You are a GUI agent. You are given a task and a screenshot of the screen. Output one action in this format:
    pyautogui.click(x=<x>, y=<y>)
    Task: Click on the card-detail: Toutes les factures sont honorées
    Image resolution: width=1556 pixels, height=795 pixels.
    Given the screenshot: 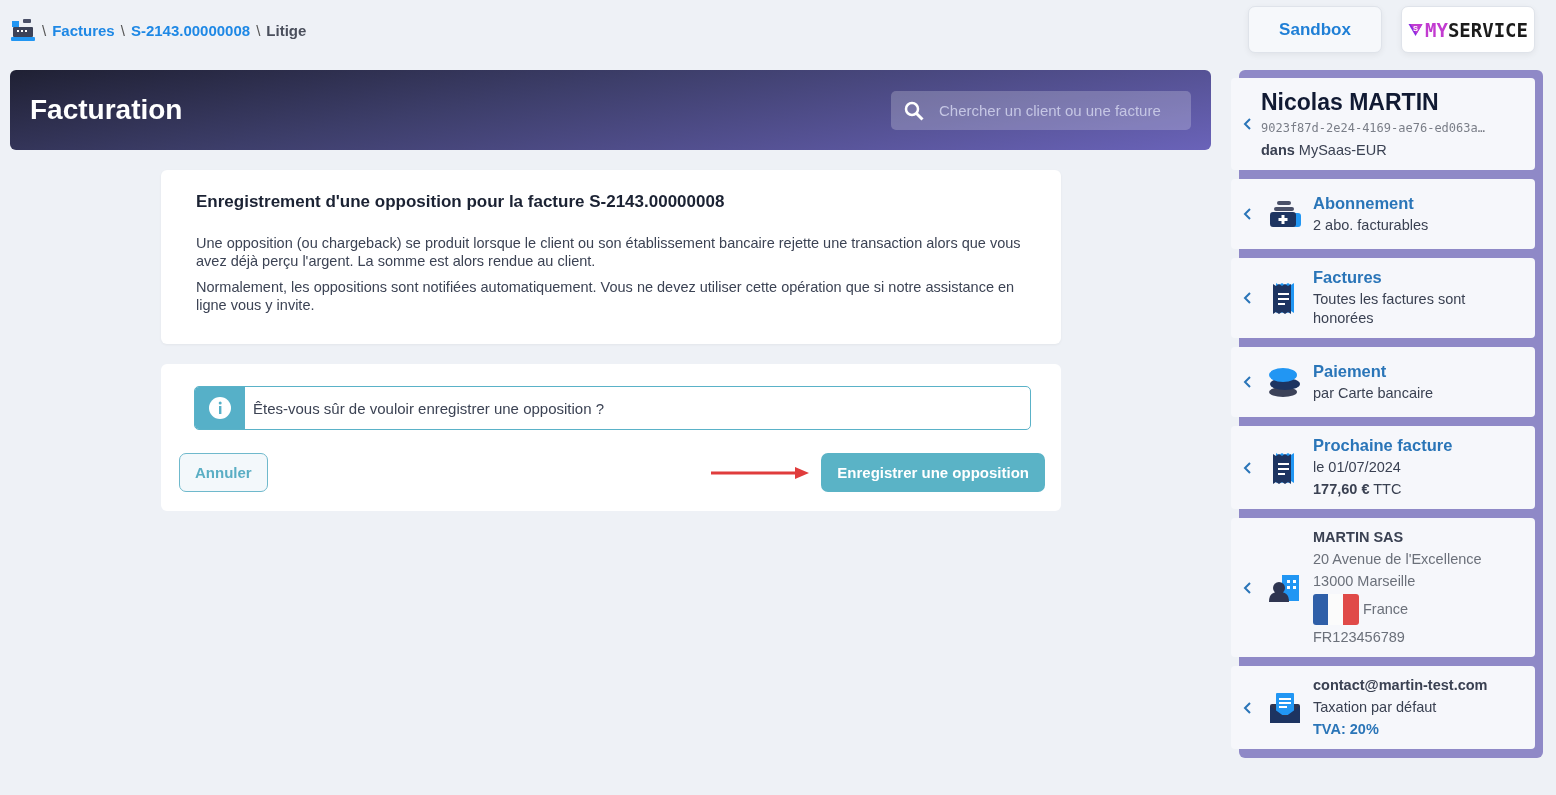 What is the action you would take?
    pyautogui.click(x=1390, y=309)
    